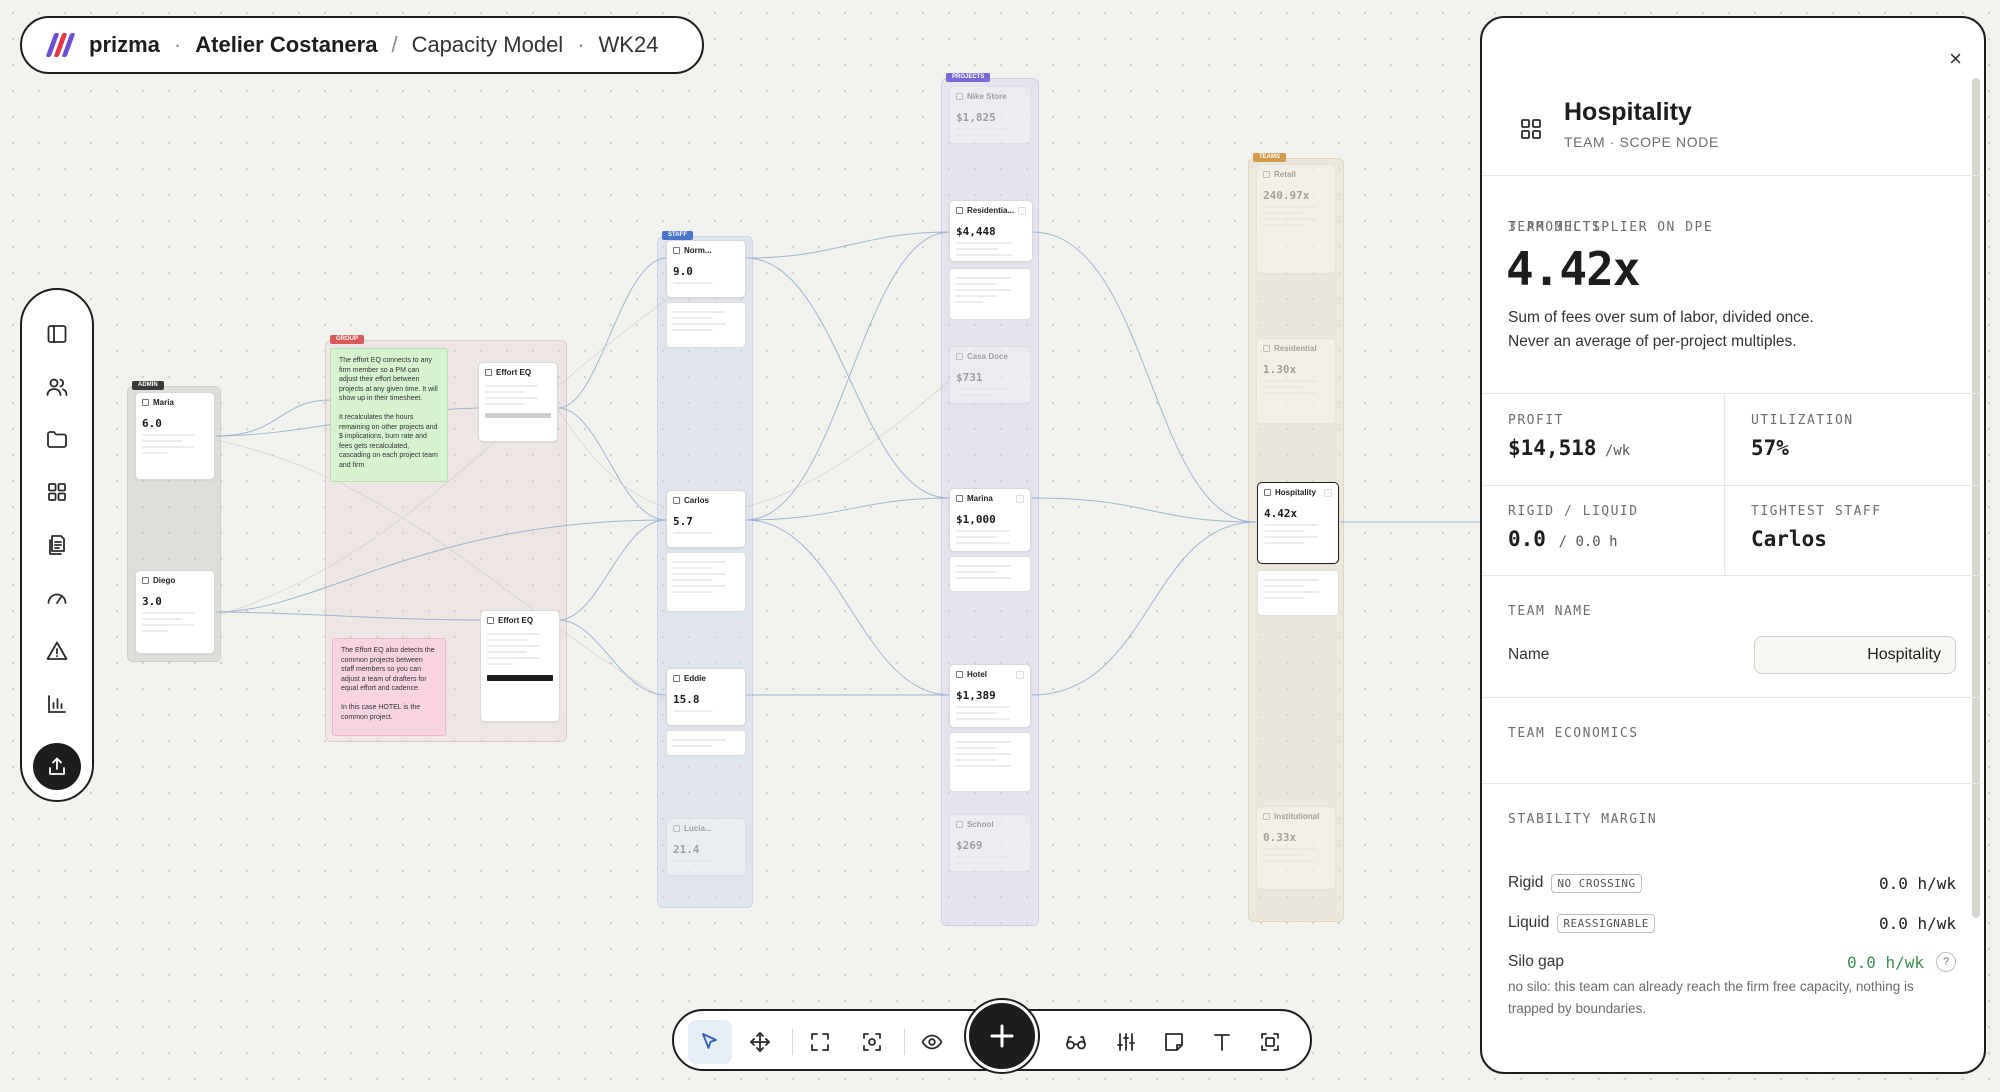 The image size is (2000, 1092). What do you see at coordinates (1222, 1042) in the screenshot?
I see `text-tool-button` at bounding box center [1222, 1042].